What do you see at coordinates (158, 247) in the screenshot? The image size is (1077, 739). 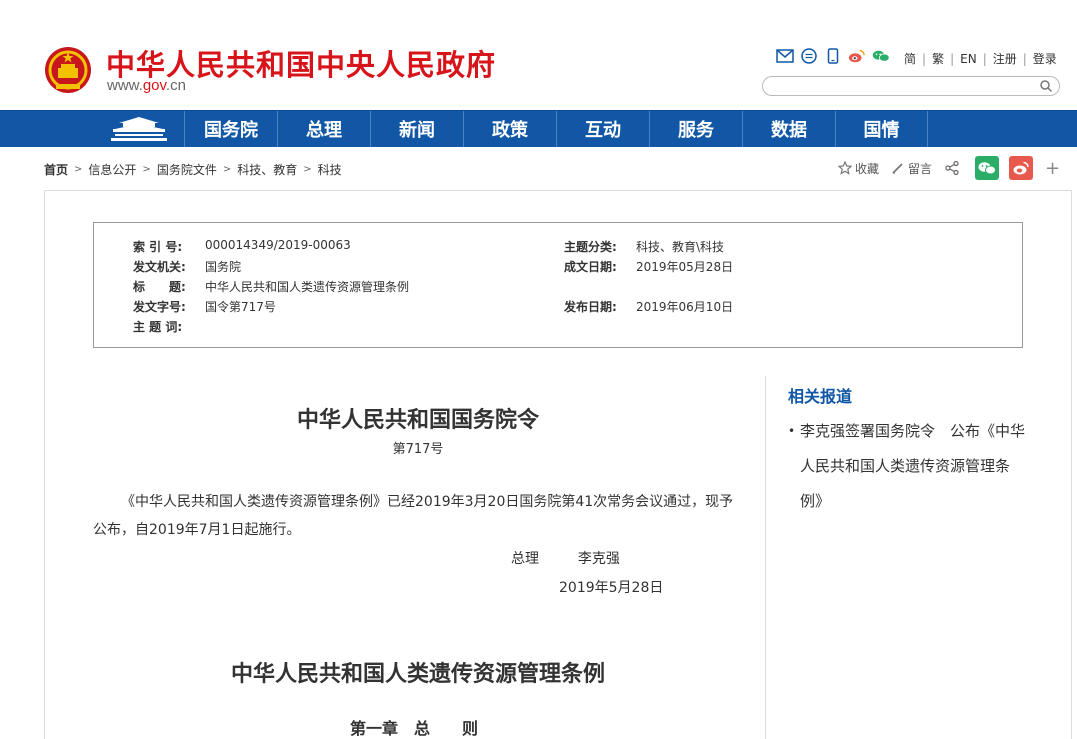 I see `info-index-label: 索 引 号:` at bounding box center [158, 247].